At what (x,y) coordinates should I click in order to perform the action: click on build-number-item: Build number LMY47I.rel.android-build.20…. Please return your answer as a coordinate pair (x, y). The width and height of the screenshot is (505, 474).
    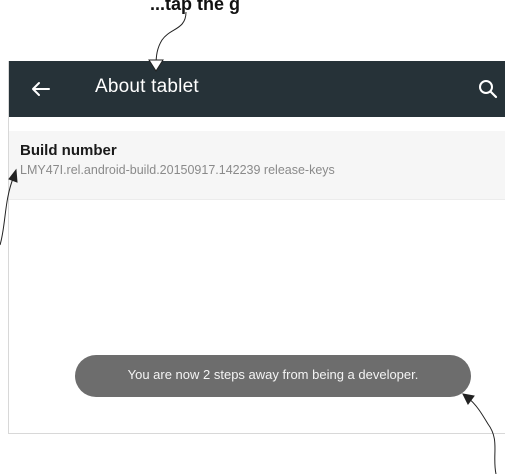
    Looking at the image, I should click on (257, 165).